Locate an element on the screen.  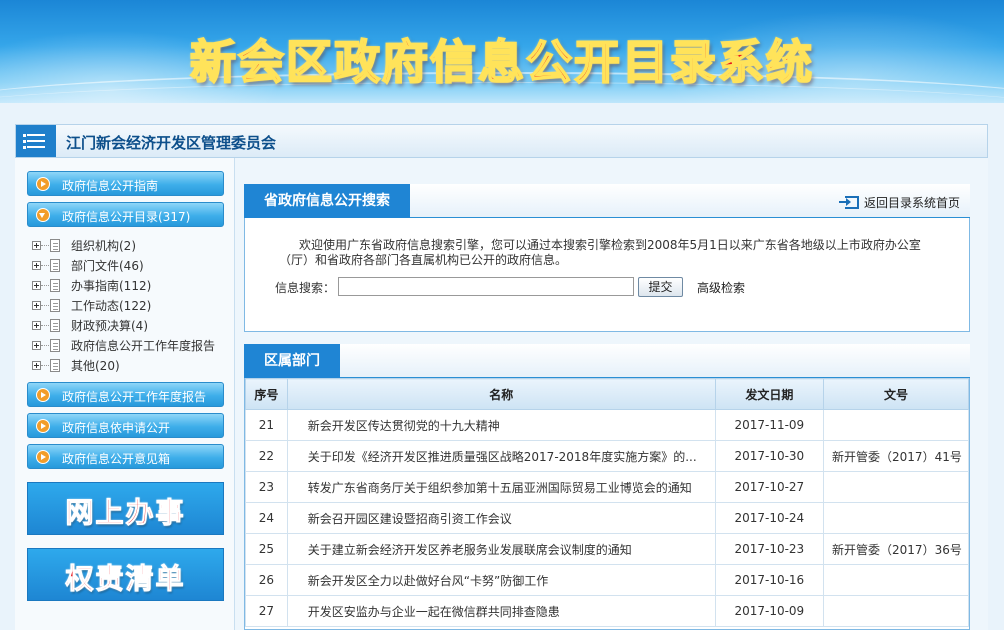
tree-item: 办事指南(112) is located at coordinates (131, 286).